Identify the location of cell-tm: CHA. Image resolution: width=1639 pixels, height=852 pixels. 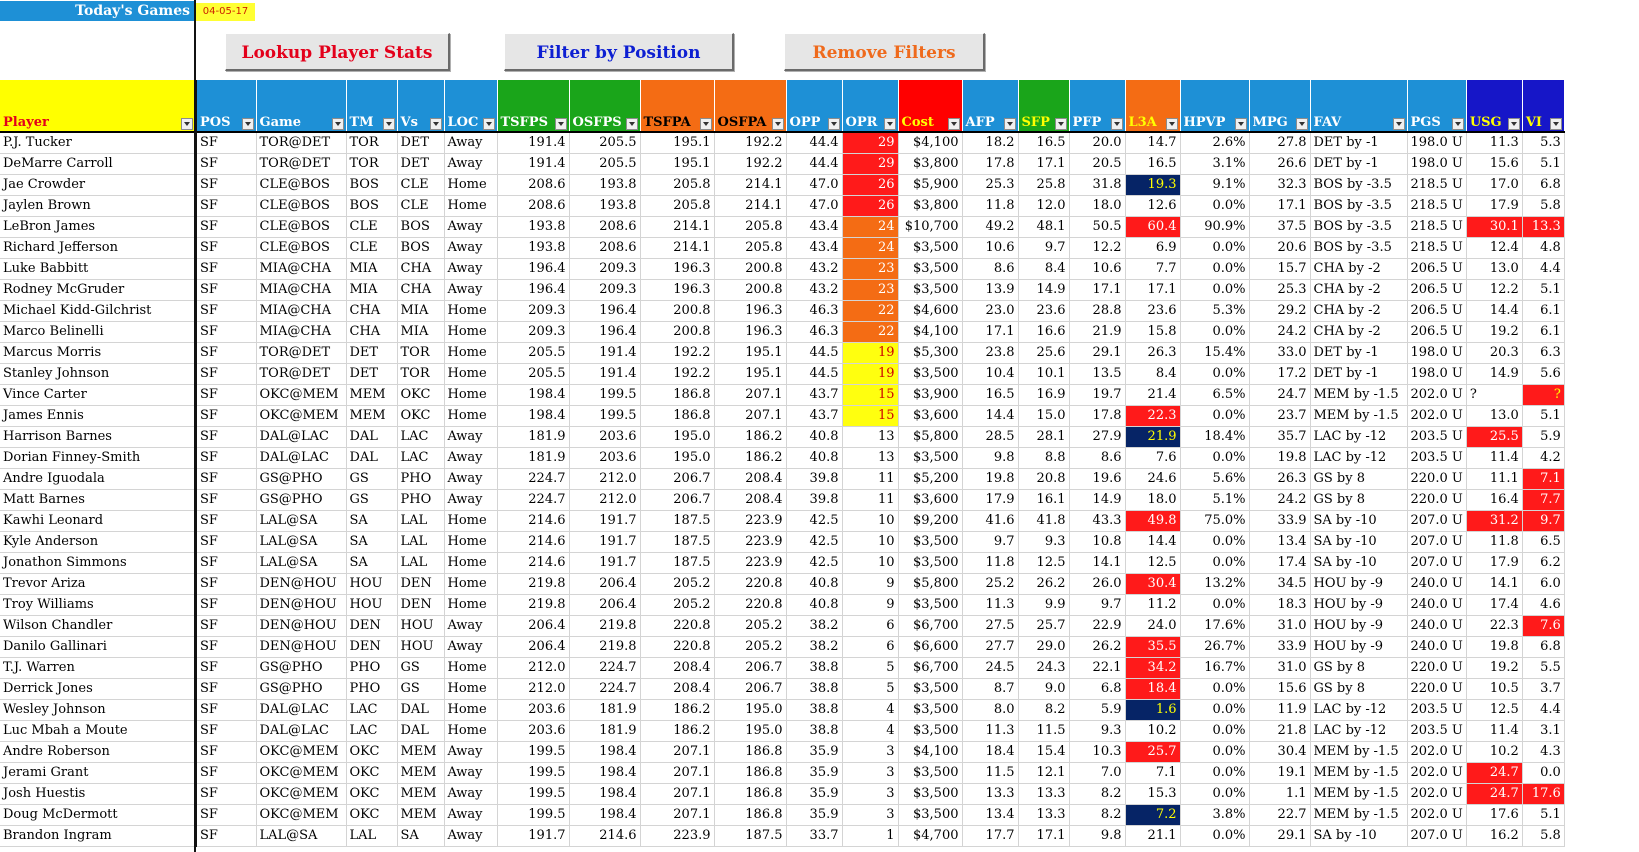
(372, 311).